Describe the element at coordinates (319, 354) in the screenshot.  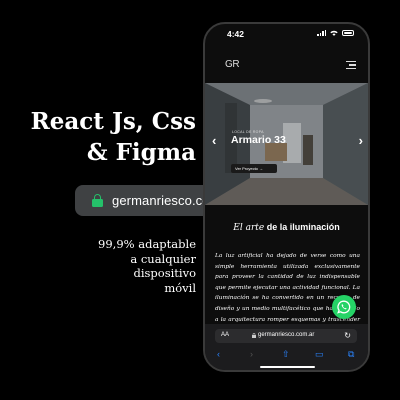
I see `bookmarks-icon: ▭` at that location.